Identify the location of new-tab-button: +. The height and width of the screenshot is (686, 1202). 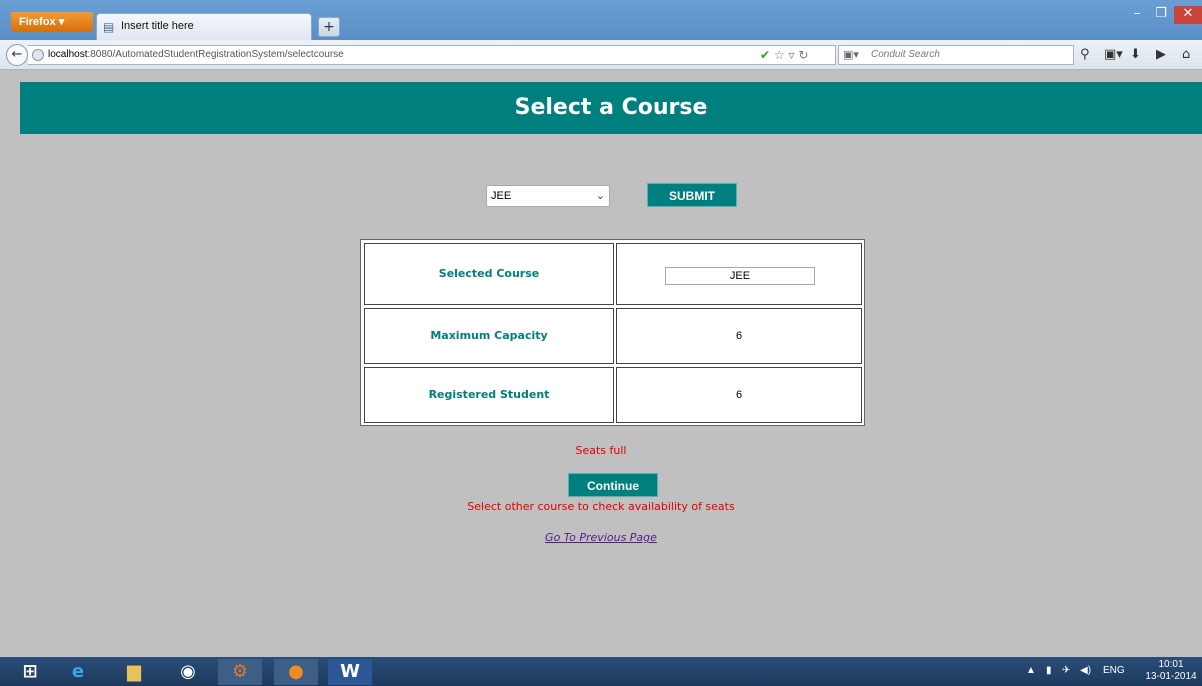
(329, 27).